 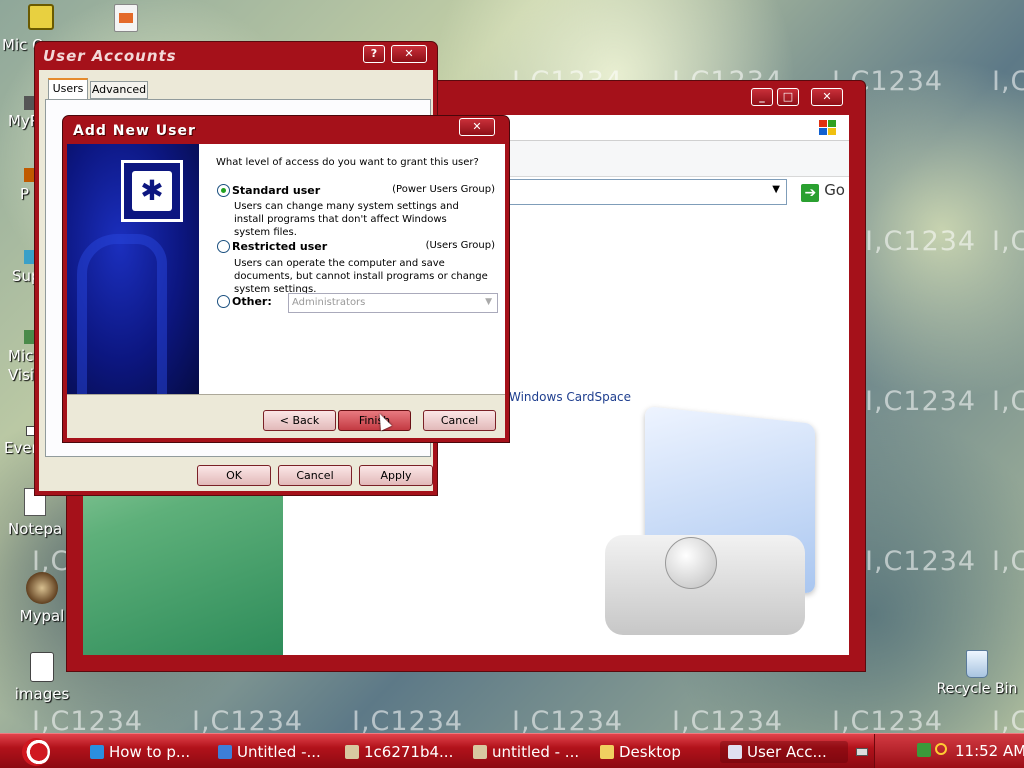 What do you see at coordinates (393, 303) in the screenshot?
I see `other-group-select: Administrators ▼` at bounding box center [393, 303].